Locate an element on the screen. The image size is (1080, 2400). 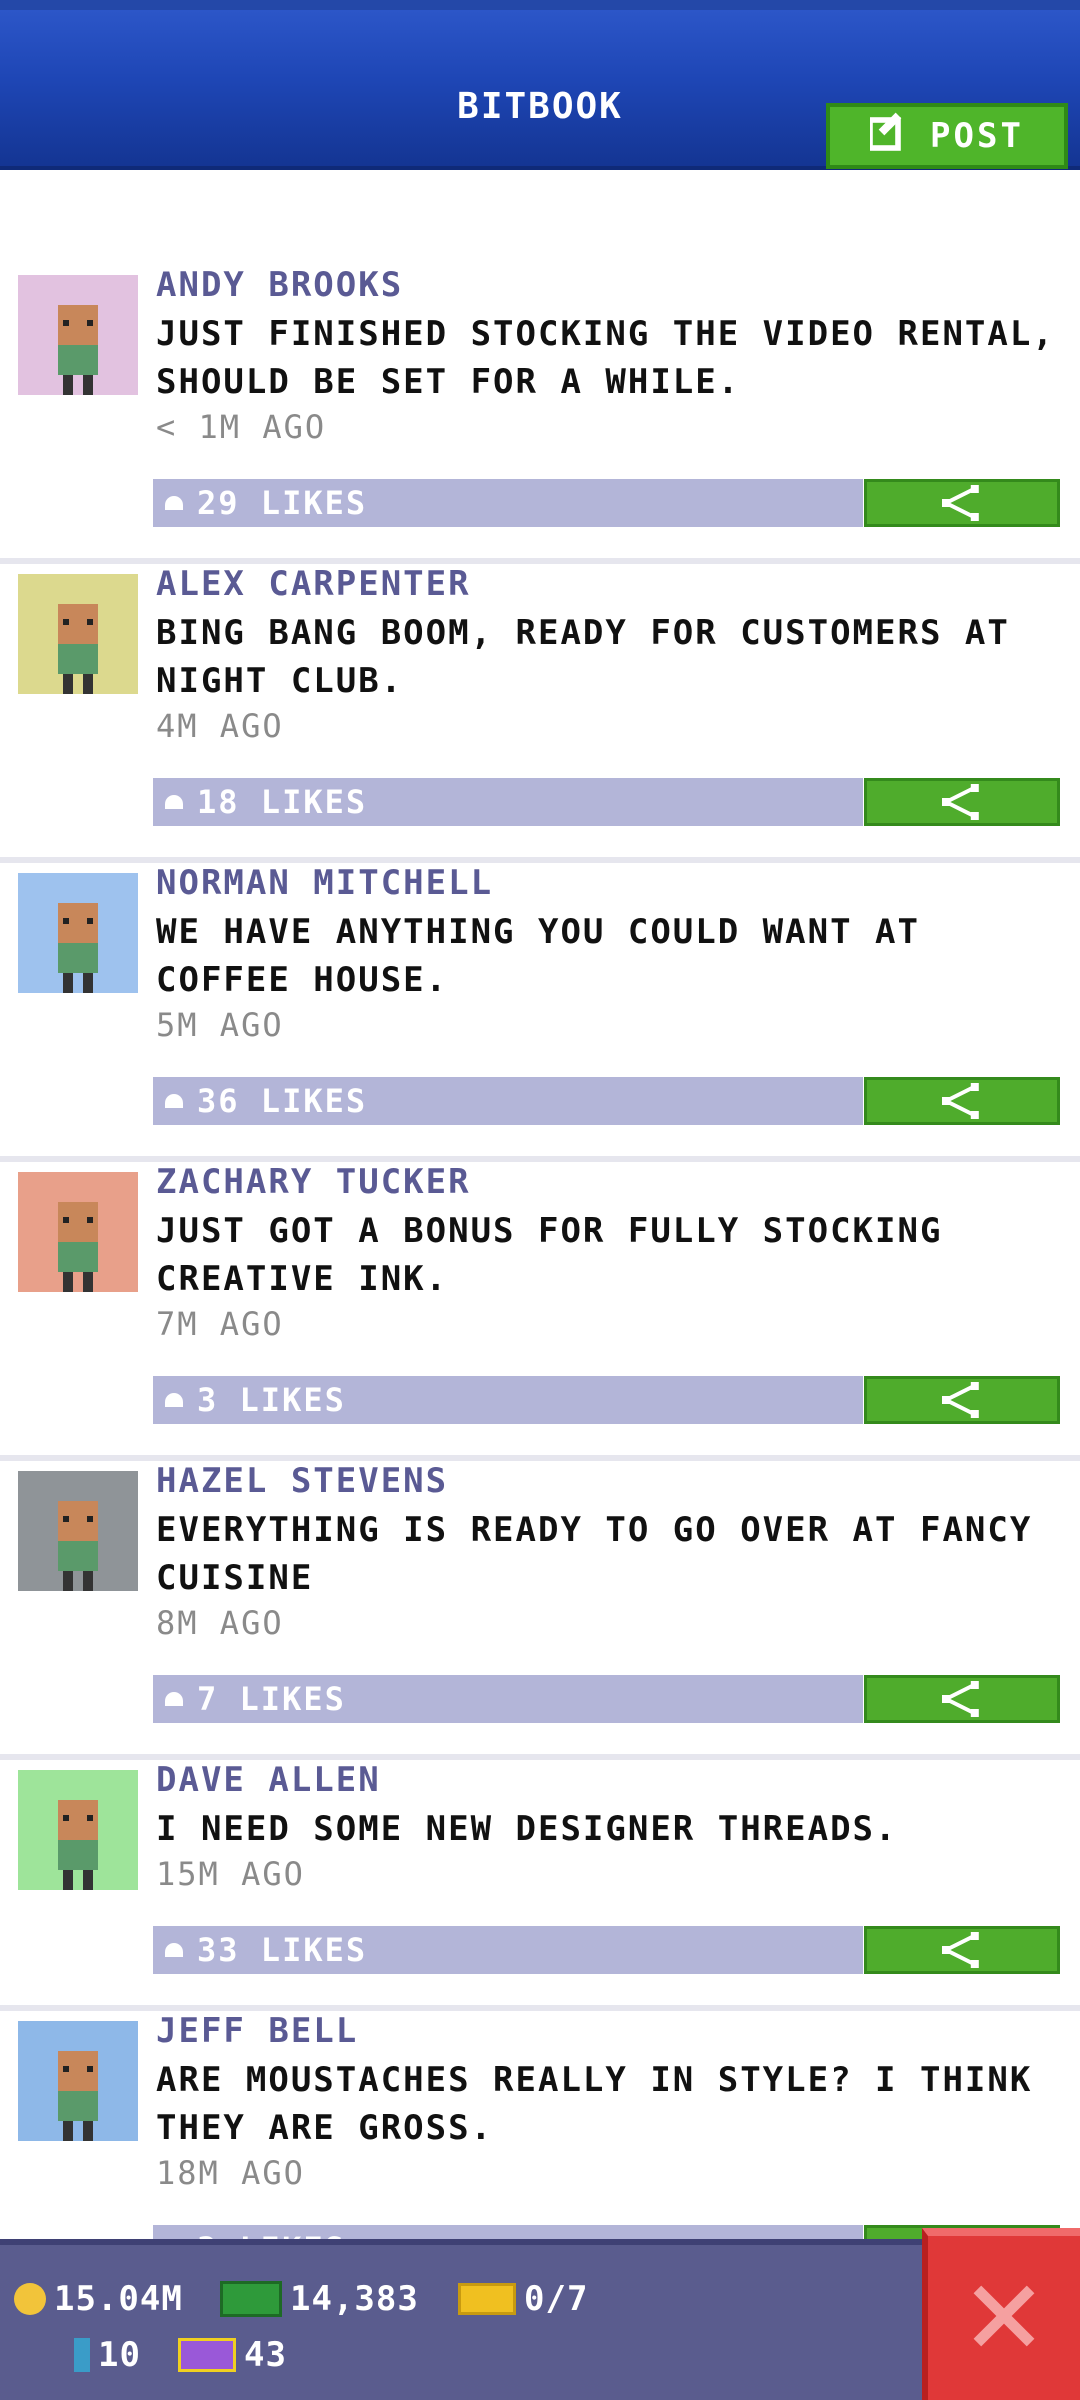
post-message: I NEED SOME NEW DESIGNER THREADS. is located at coordinates (527, 1829).